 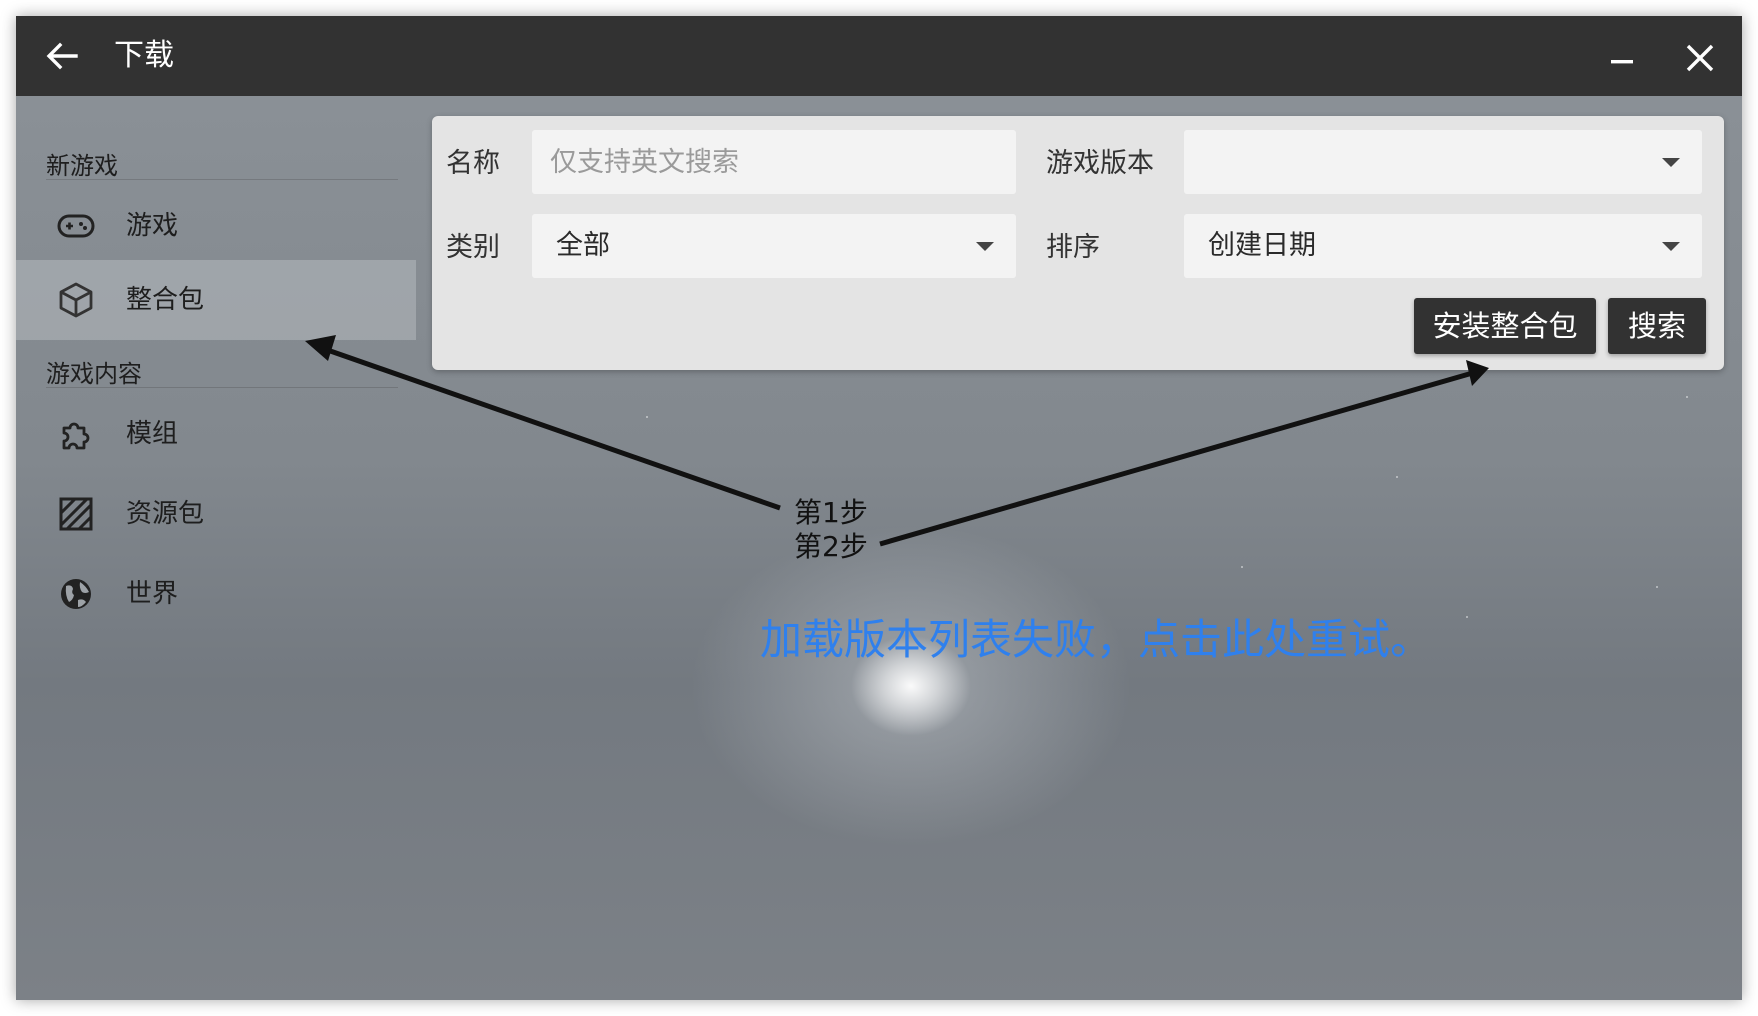 I want to click on step2-label: 第2步, so click(x=831, y=546).